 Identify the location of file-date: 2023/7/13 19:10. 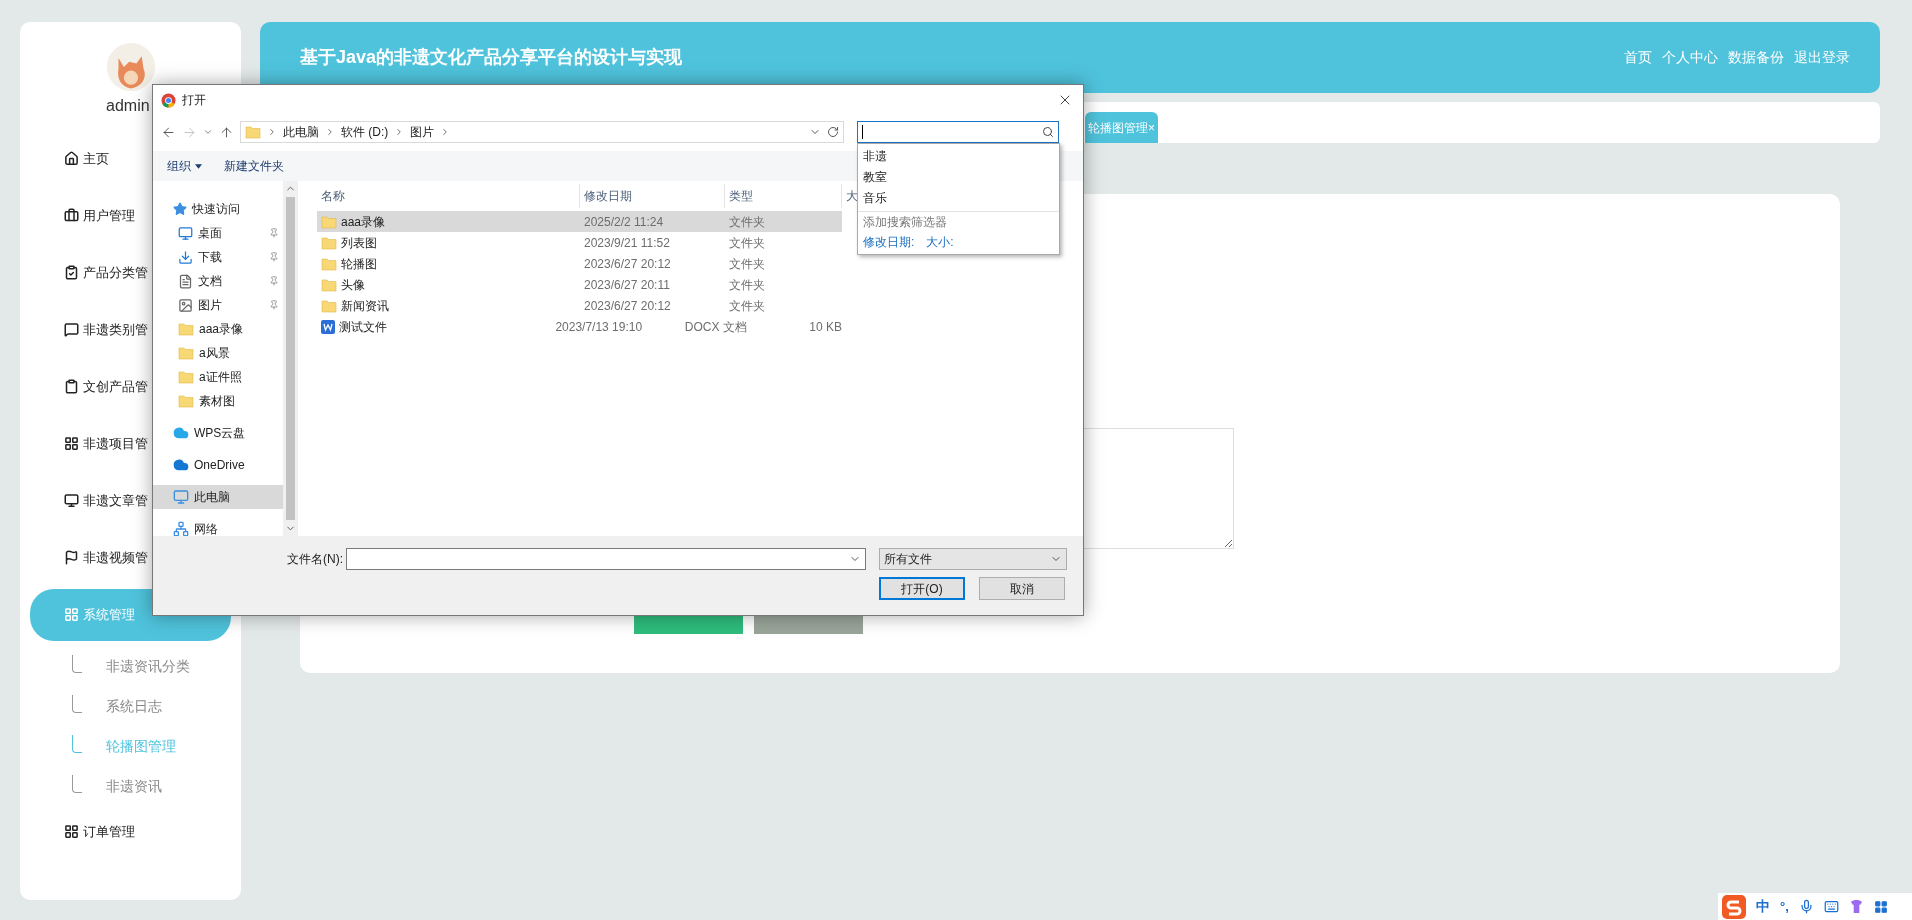
(599, 327).